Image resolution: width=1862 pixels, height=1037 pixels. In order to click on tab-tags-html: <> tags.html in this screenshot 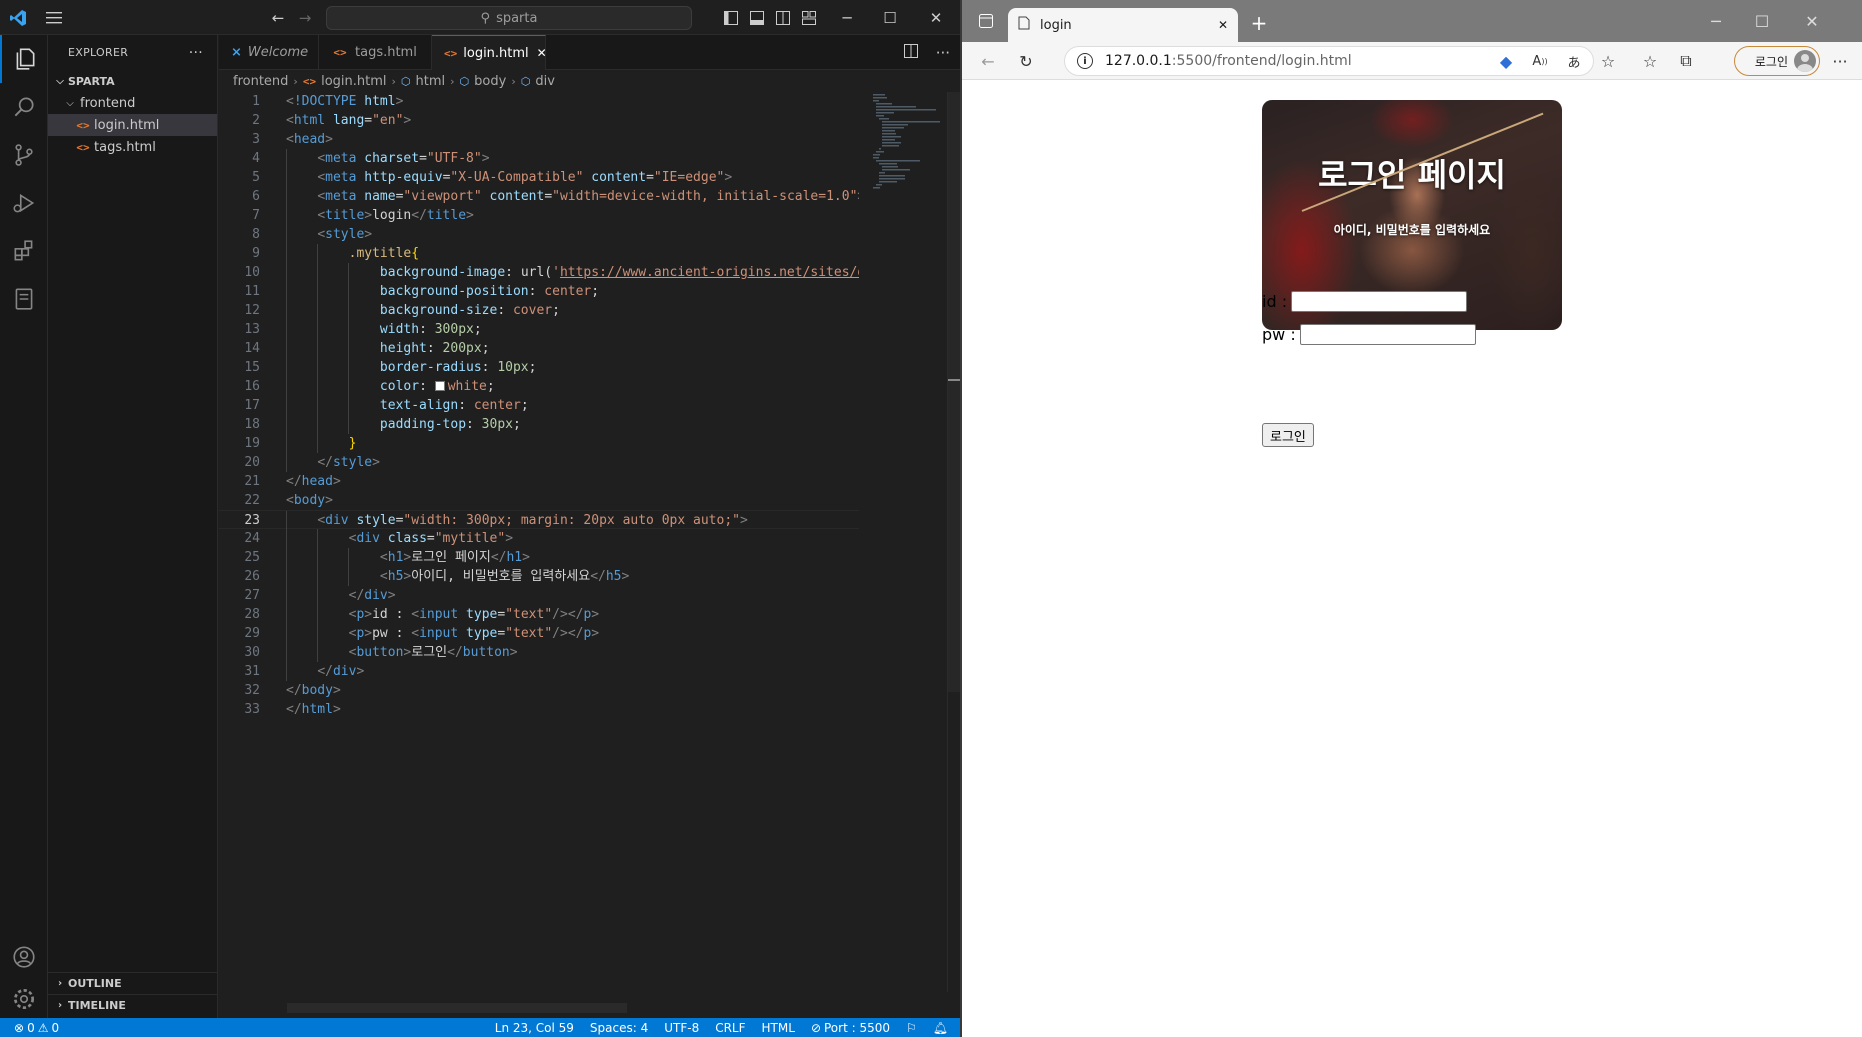, I will do `click(375, 52)`.